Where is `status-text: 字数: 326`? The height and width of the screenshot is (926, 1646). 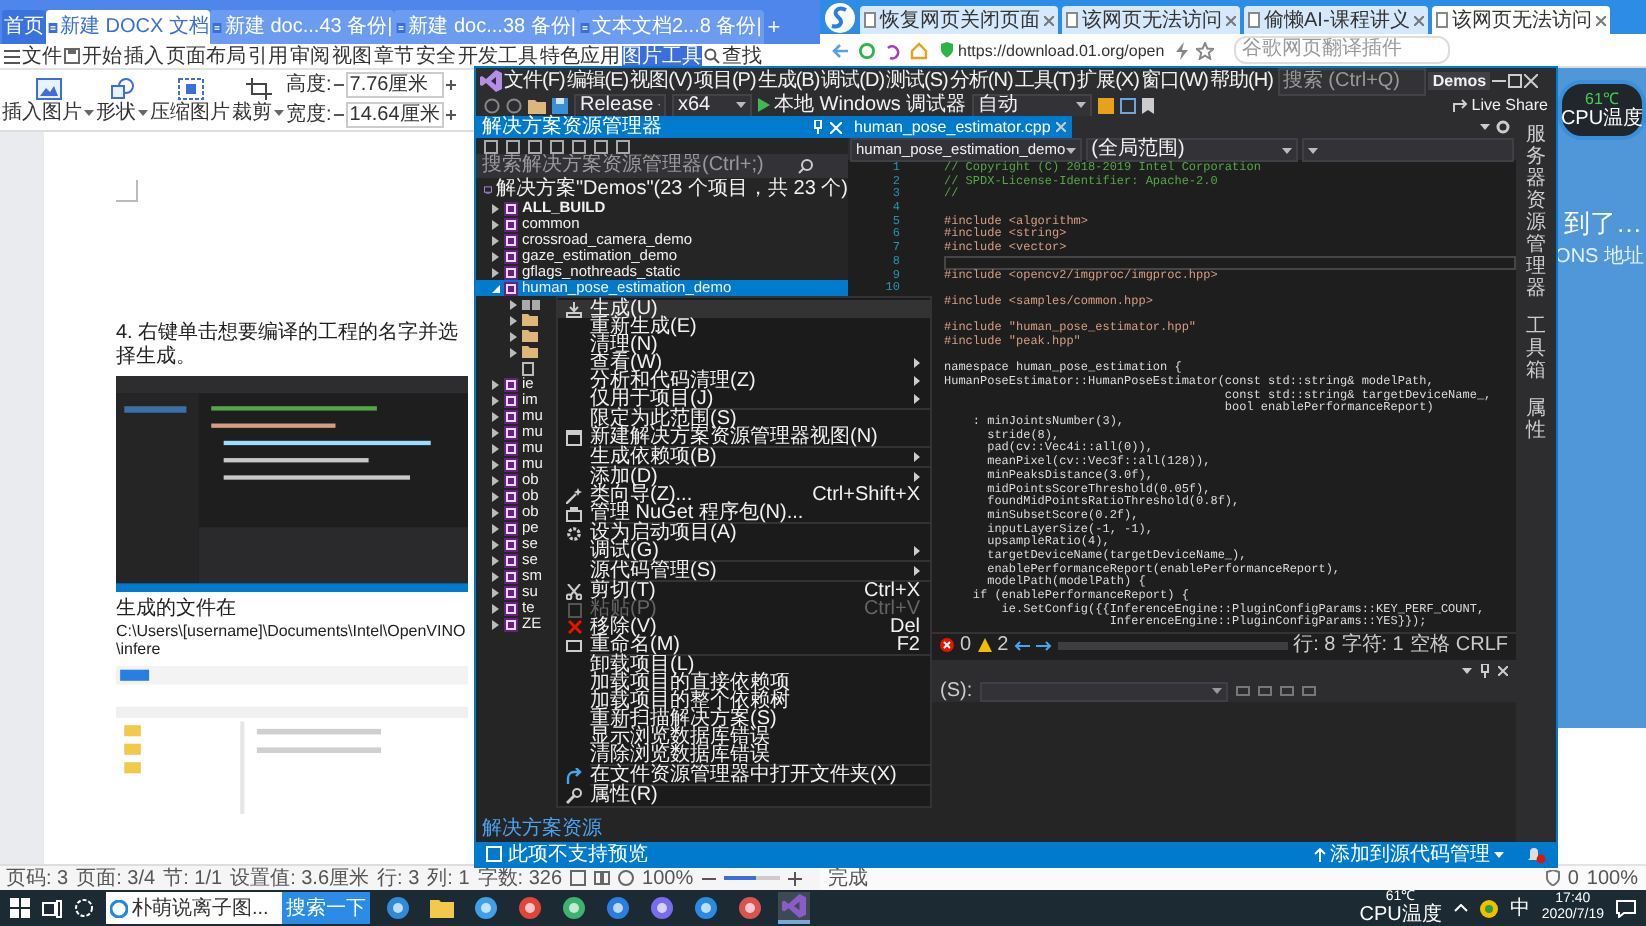 status-text: 字数: 326 is located at coordinates (520, 878).